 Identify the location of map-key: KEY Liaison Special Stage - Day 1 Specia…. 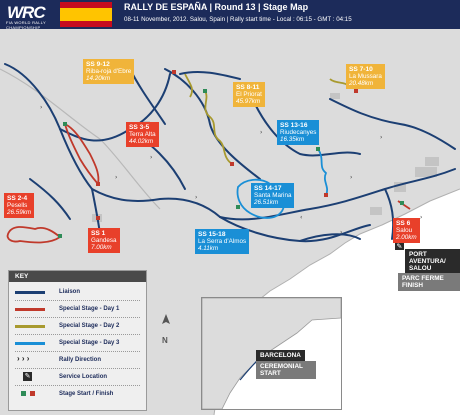
(77, 340).